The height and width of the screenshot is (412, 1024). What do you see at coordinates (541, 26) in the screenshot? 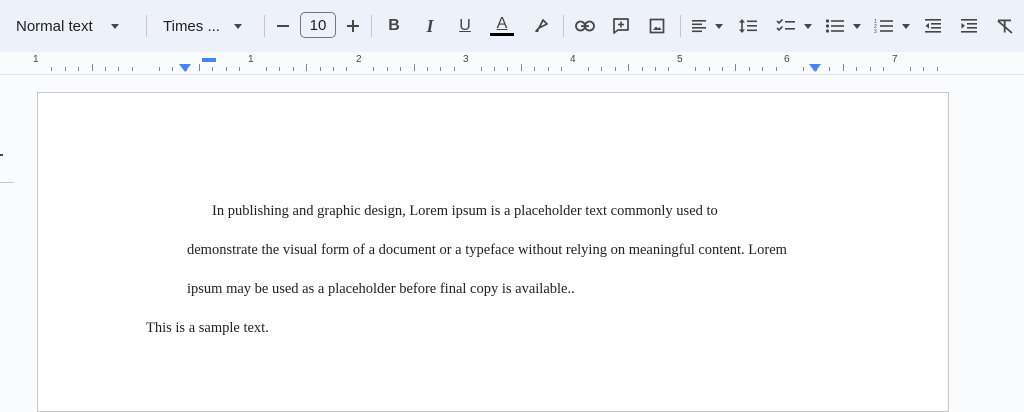
I see `highlight-color-button` at bounding box center [541, 26].